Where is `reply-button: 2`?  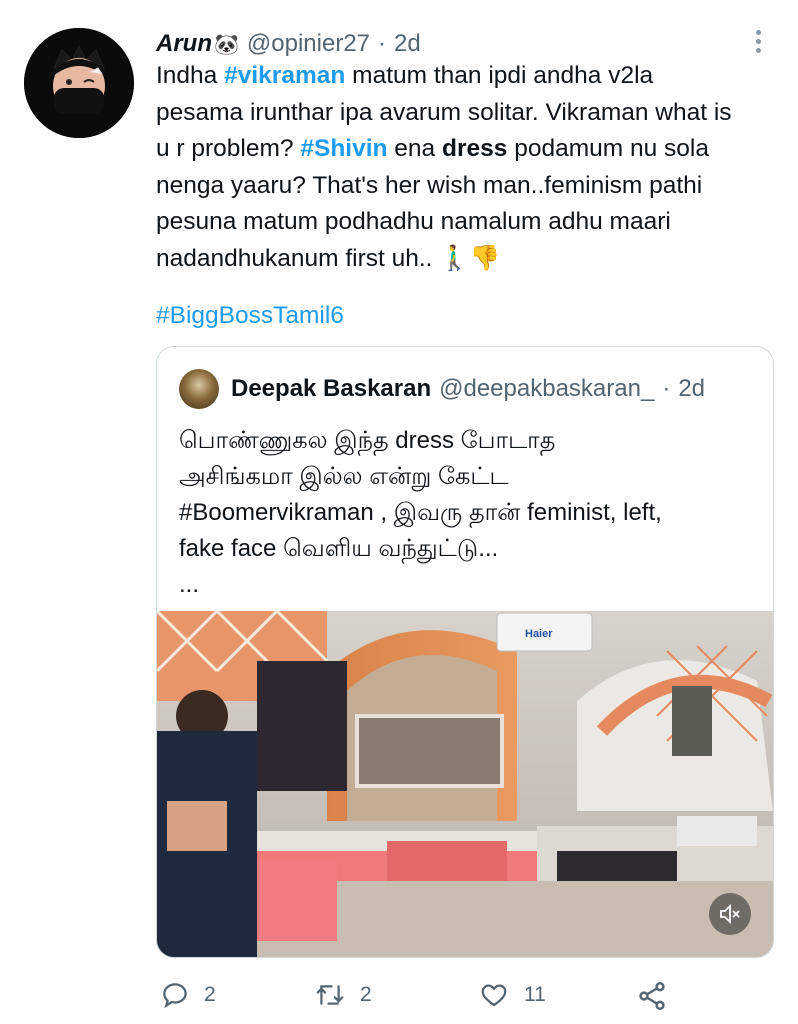 reply-button: 2 is located at coordinates (188, 995).